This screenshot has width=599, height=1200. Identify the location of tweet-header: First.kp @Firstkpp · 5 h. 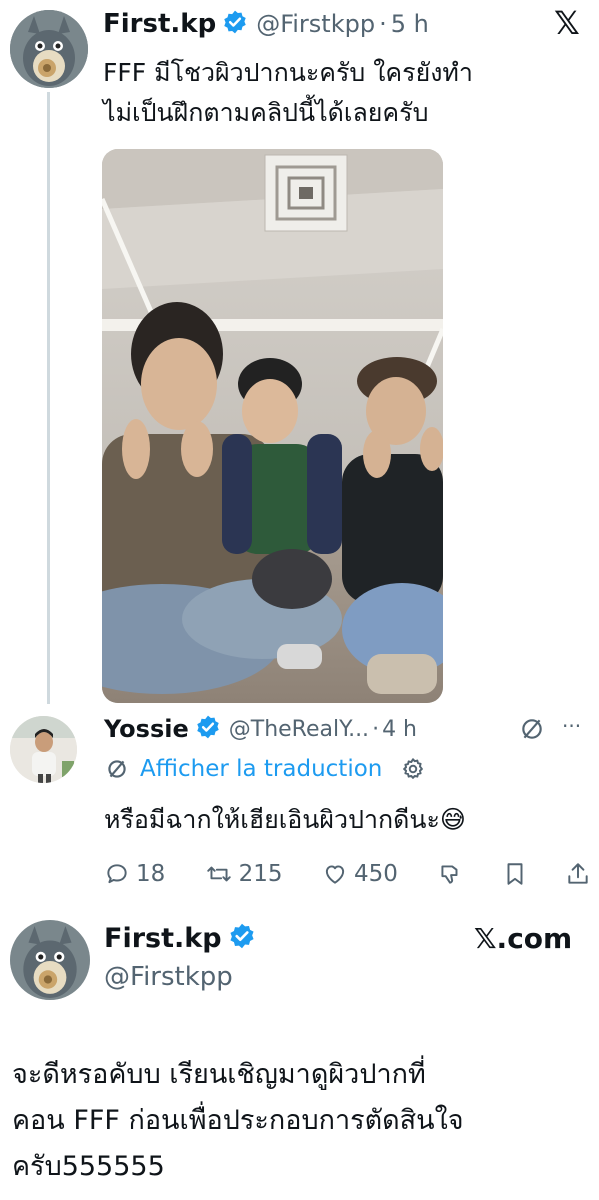
(266, 24).